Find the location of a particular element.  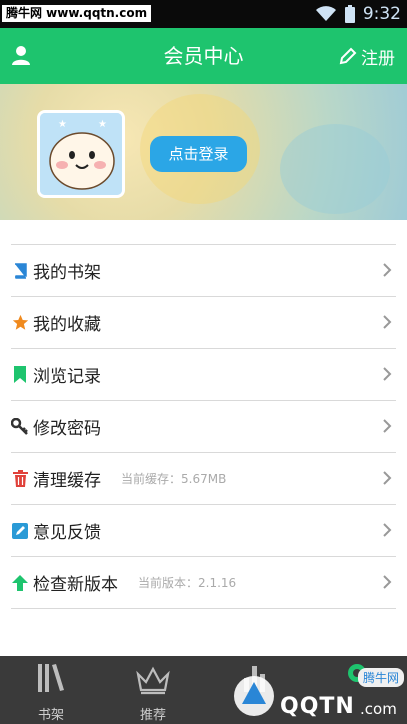

watermark-text: 腾牛网 www.qqtn.com is located at coordinates (77, 13).